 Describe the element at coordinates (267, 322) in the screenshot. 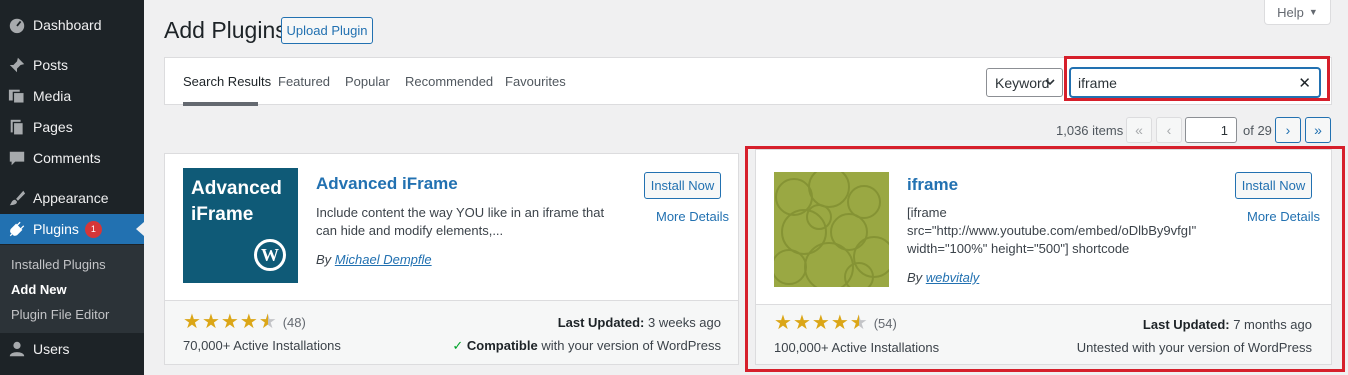

I see `star-half-icon: ★` at that location.